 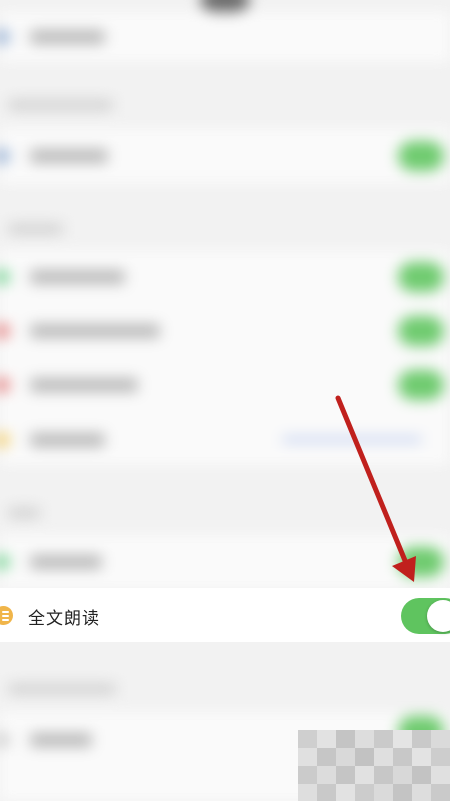 I want to click on read-aloud-toggle, so click(x=425, y=616).